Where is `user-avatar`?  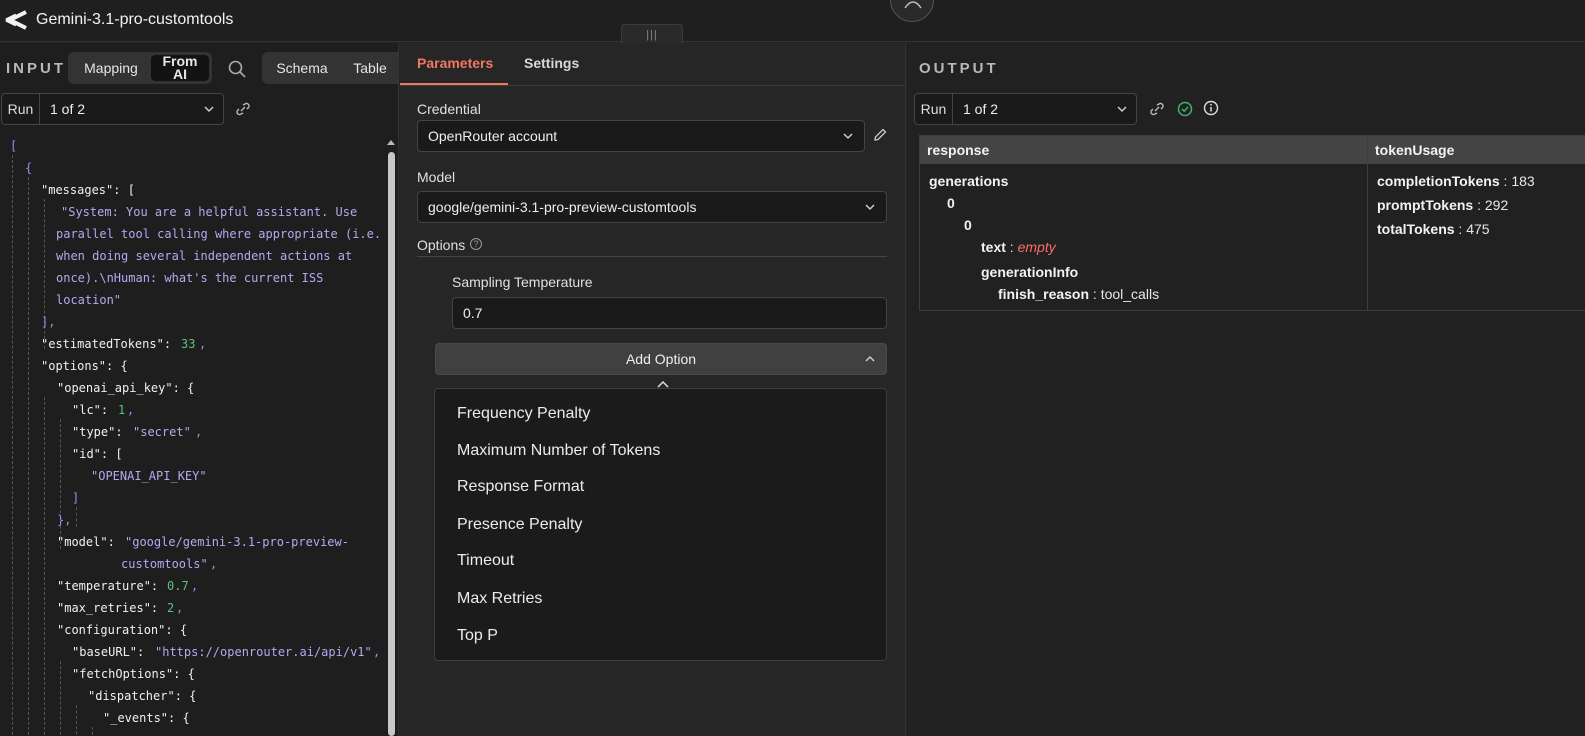
user-avatar is located at coordinates (912, 11).